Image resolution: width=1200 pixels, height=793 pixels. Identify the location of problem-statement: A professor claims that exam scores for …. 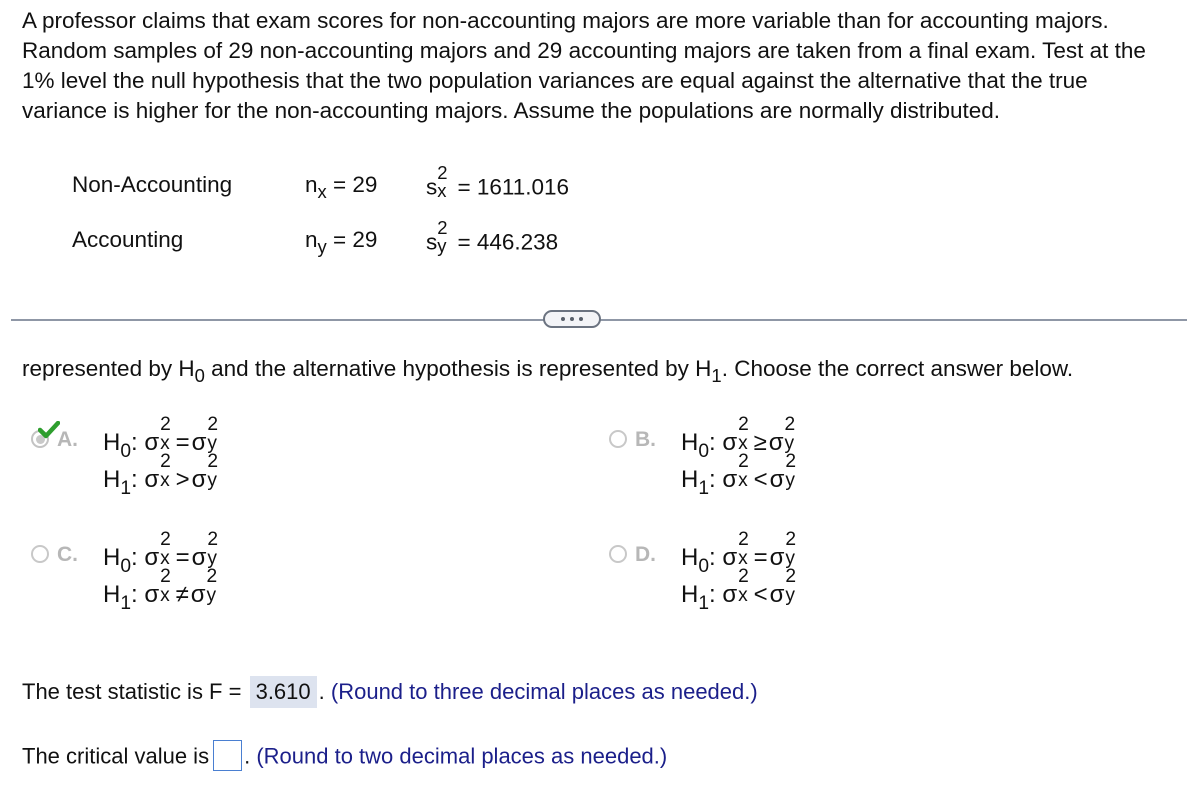
(584, 65).